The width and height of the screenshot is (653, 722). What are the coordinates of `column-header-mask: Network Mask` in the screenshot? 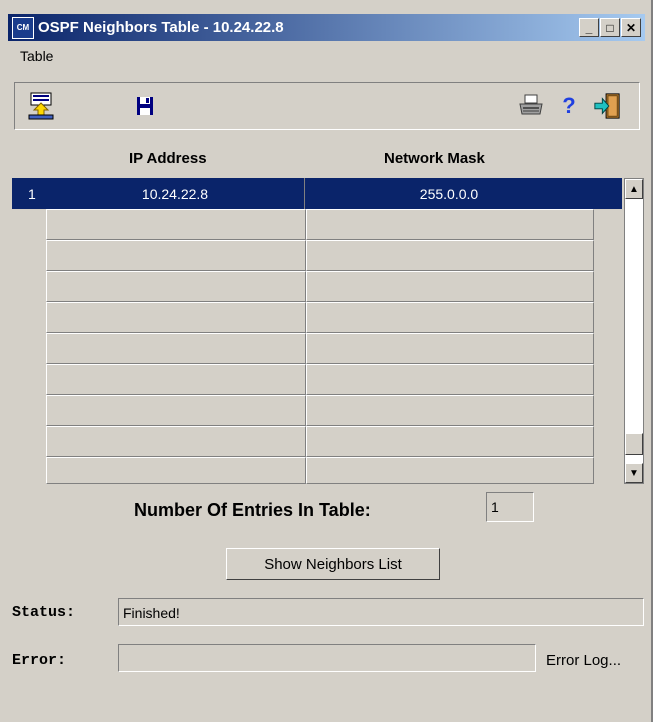 It's located at (434, 158).